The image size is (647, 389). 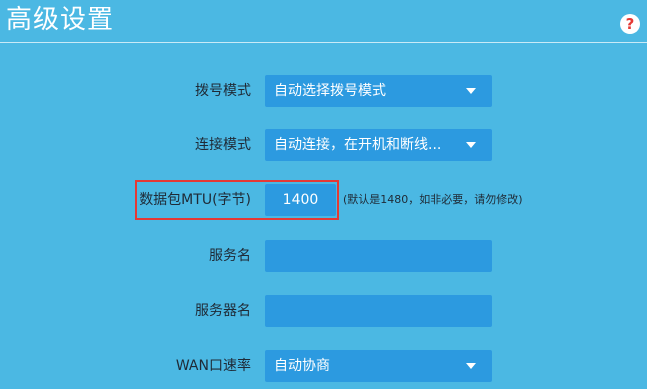 I want to click on service-name-row: 服务名, so click(x=323, y=256).